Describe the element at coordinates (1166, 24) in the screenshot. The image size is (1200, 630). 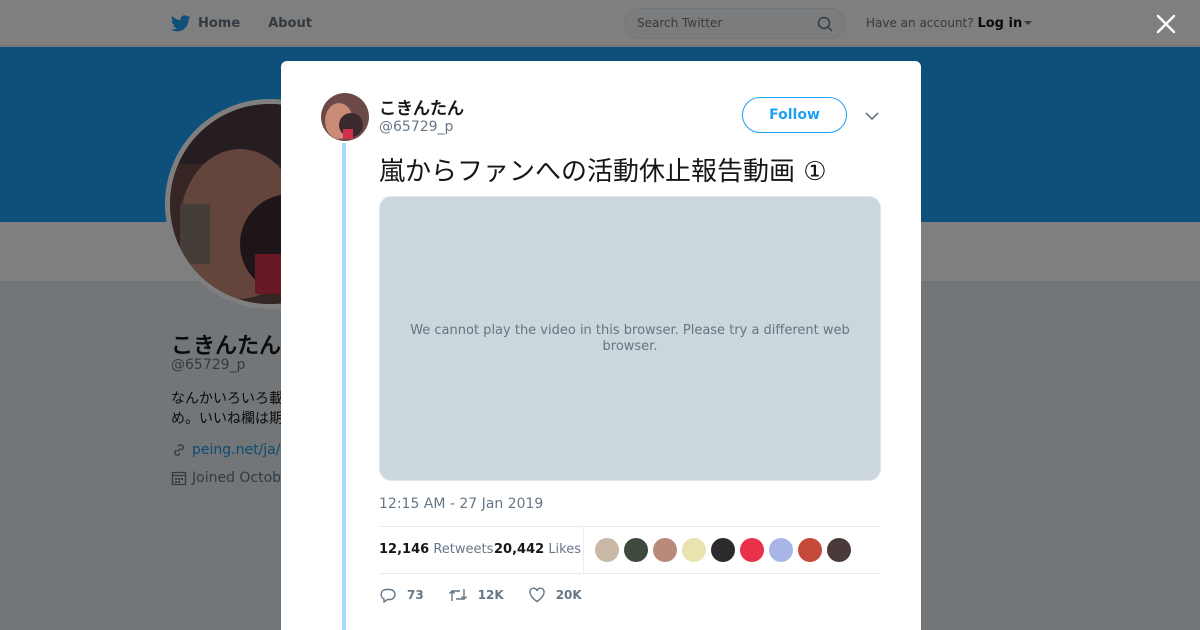
I see `close-icon` at that location.